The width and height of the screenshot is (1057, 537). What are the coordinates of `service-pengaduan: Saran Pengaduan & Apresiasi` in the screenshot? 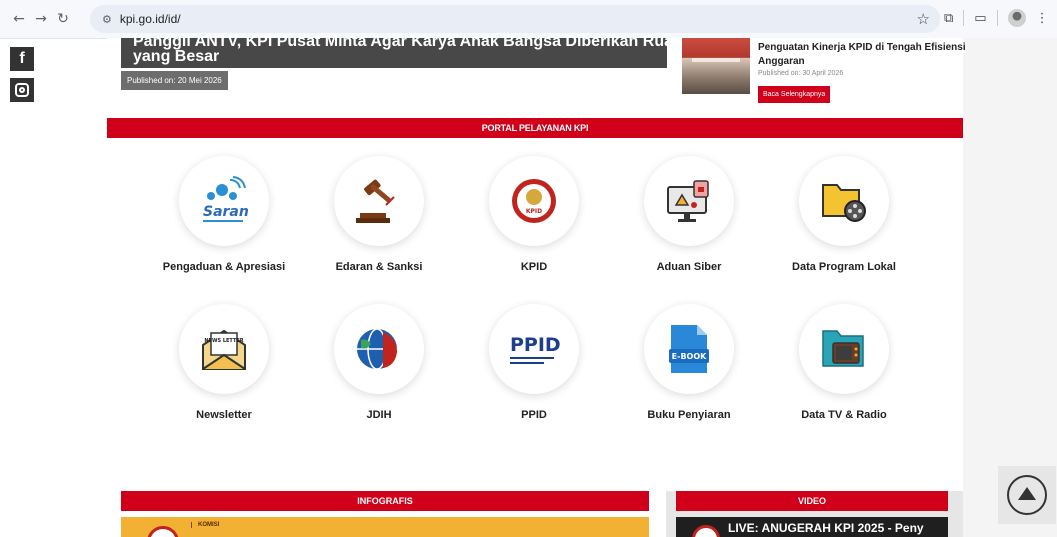 It's located at (224, 215).